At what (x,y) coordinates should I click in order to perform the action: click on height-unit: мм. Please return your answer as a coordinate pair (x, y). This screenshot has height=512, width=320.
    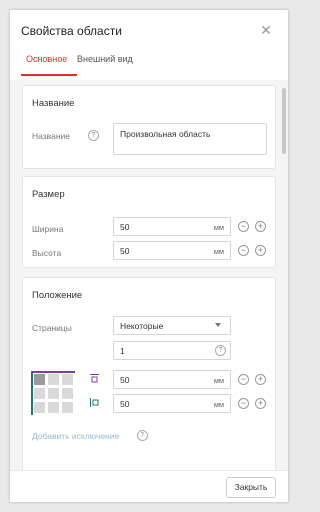
    Looking at the image, I should click on (218, 251).